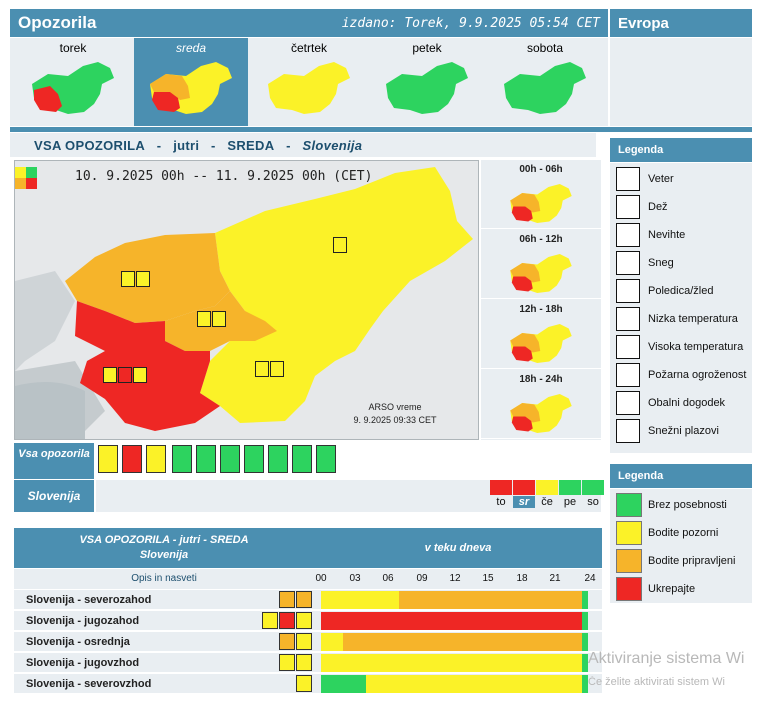 The height and width of the screenshot is (701, 768). I want to click on table-row: Slovenija - jugovzhod, so click(308, 663).